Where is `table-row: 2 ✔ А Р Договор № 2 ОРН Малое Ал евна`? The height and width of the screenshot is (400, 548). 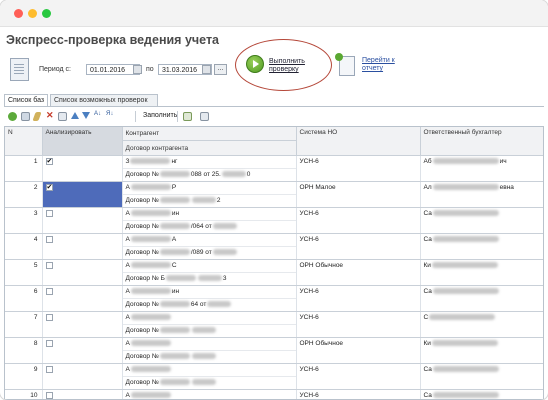 table-row: 2 ✔ А Р Договор № 2 ОРН Малое Ал евна is located at coordinates (274, 194).